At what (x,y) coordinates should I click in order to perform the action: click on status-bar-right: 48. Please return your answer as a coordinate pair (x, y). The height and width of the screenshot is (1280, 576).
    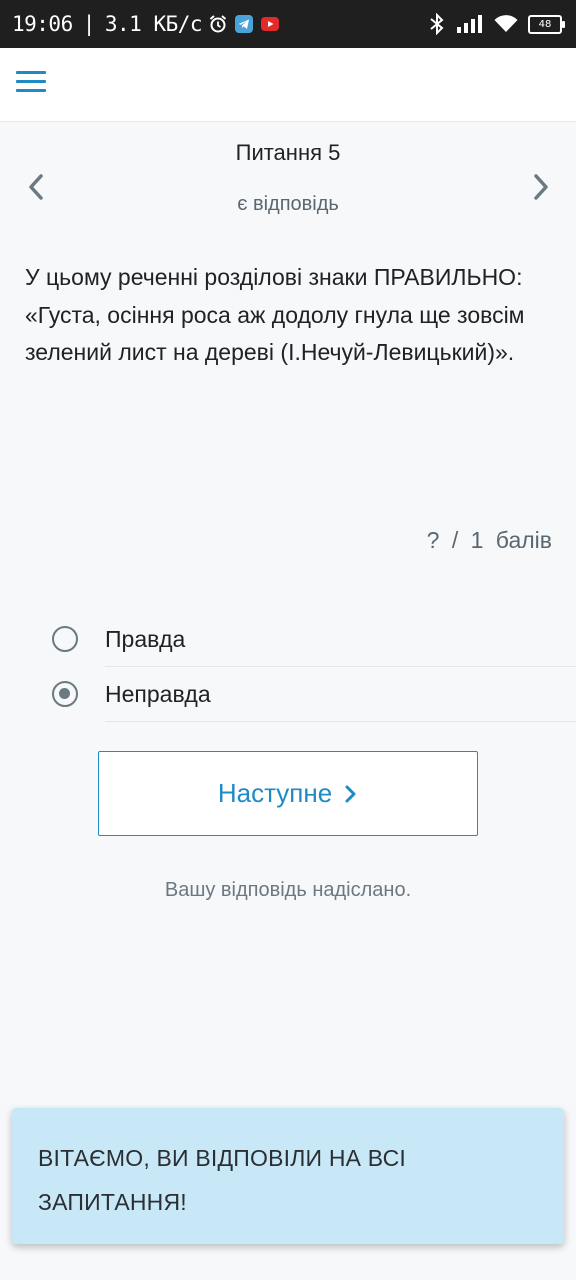
    Looking at the image, I should click on (496, 24).